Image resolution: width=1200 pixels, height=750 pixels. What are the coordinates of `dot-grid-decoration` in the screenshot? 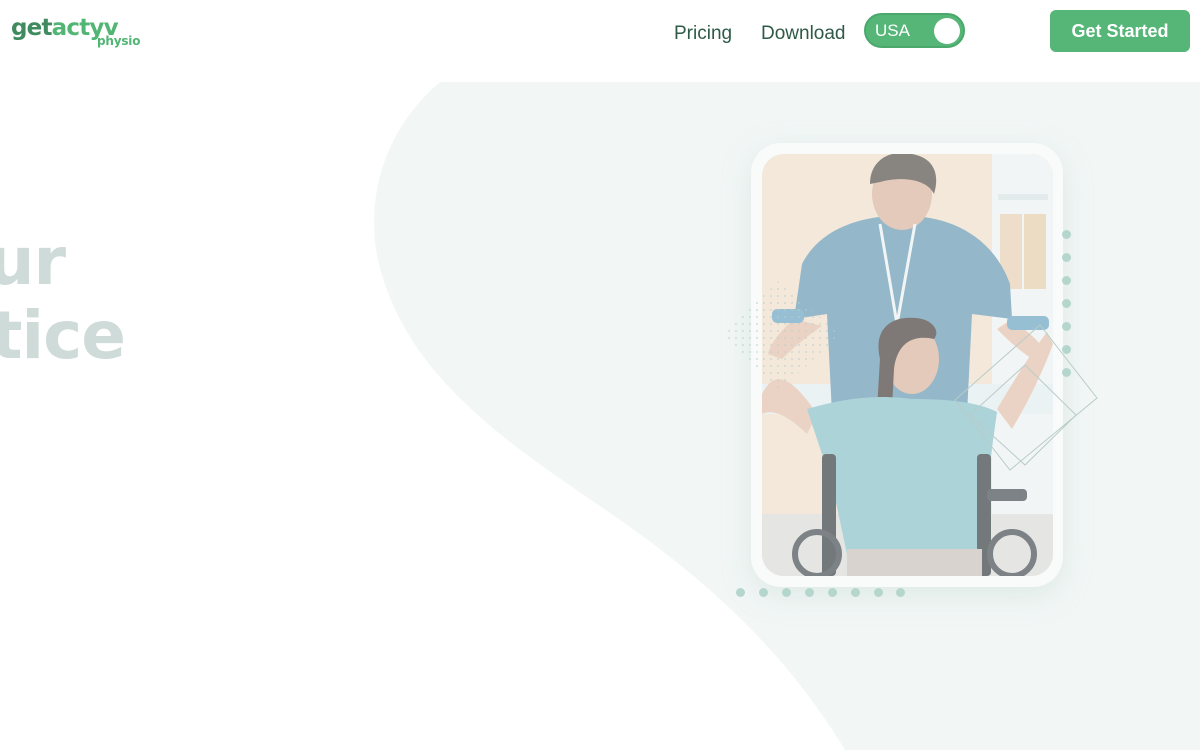 It's located at (780, 335).